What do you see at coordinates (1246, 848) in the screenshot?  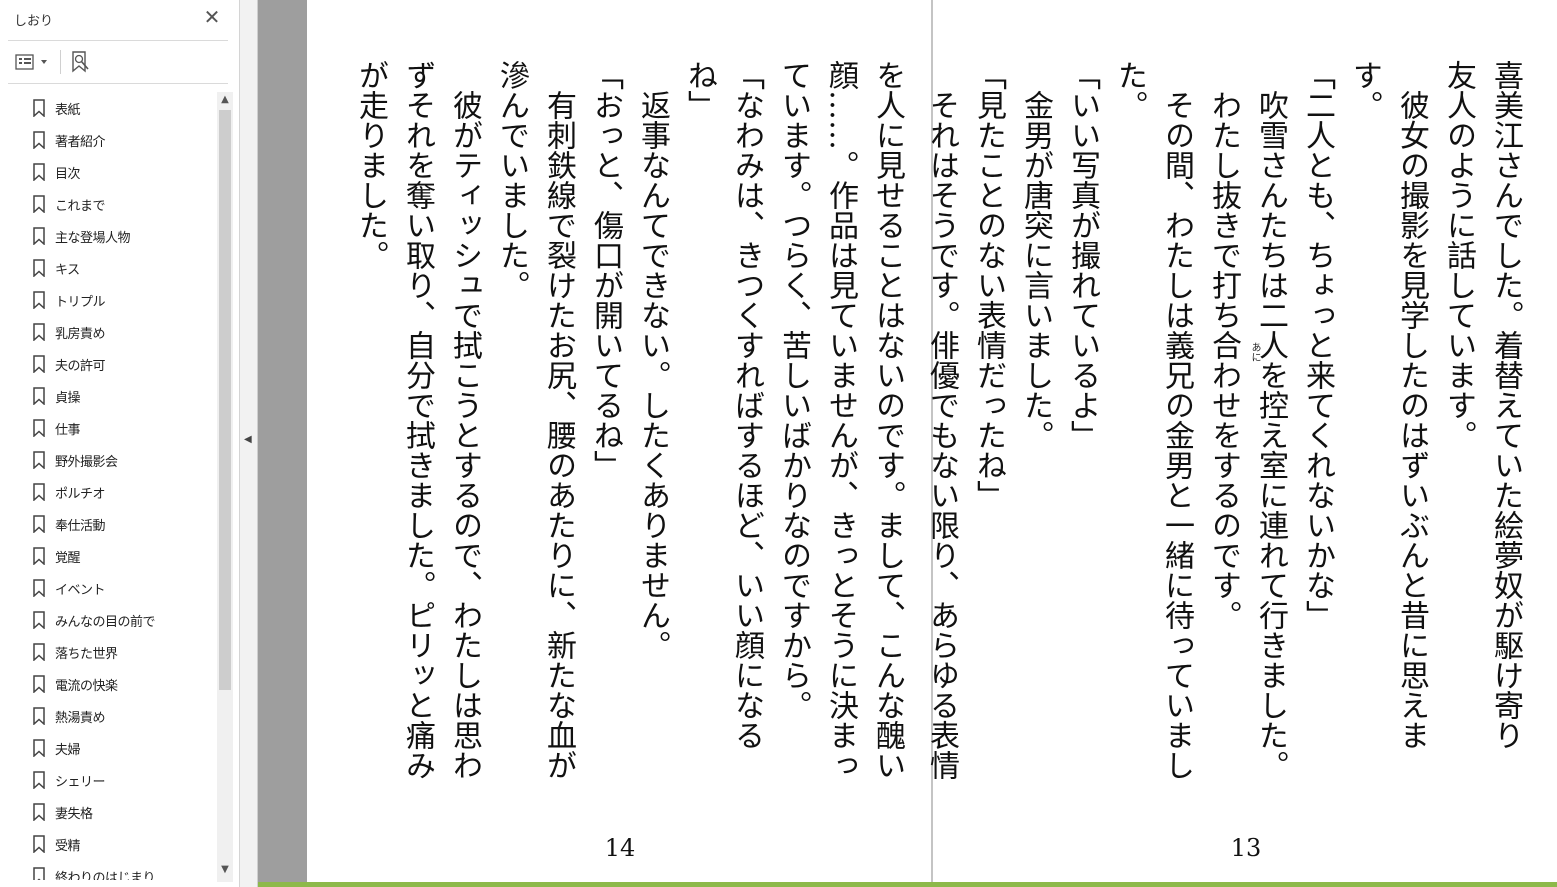 I see `page-number: 13` at bounding box center [1246, 848].